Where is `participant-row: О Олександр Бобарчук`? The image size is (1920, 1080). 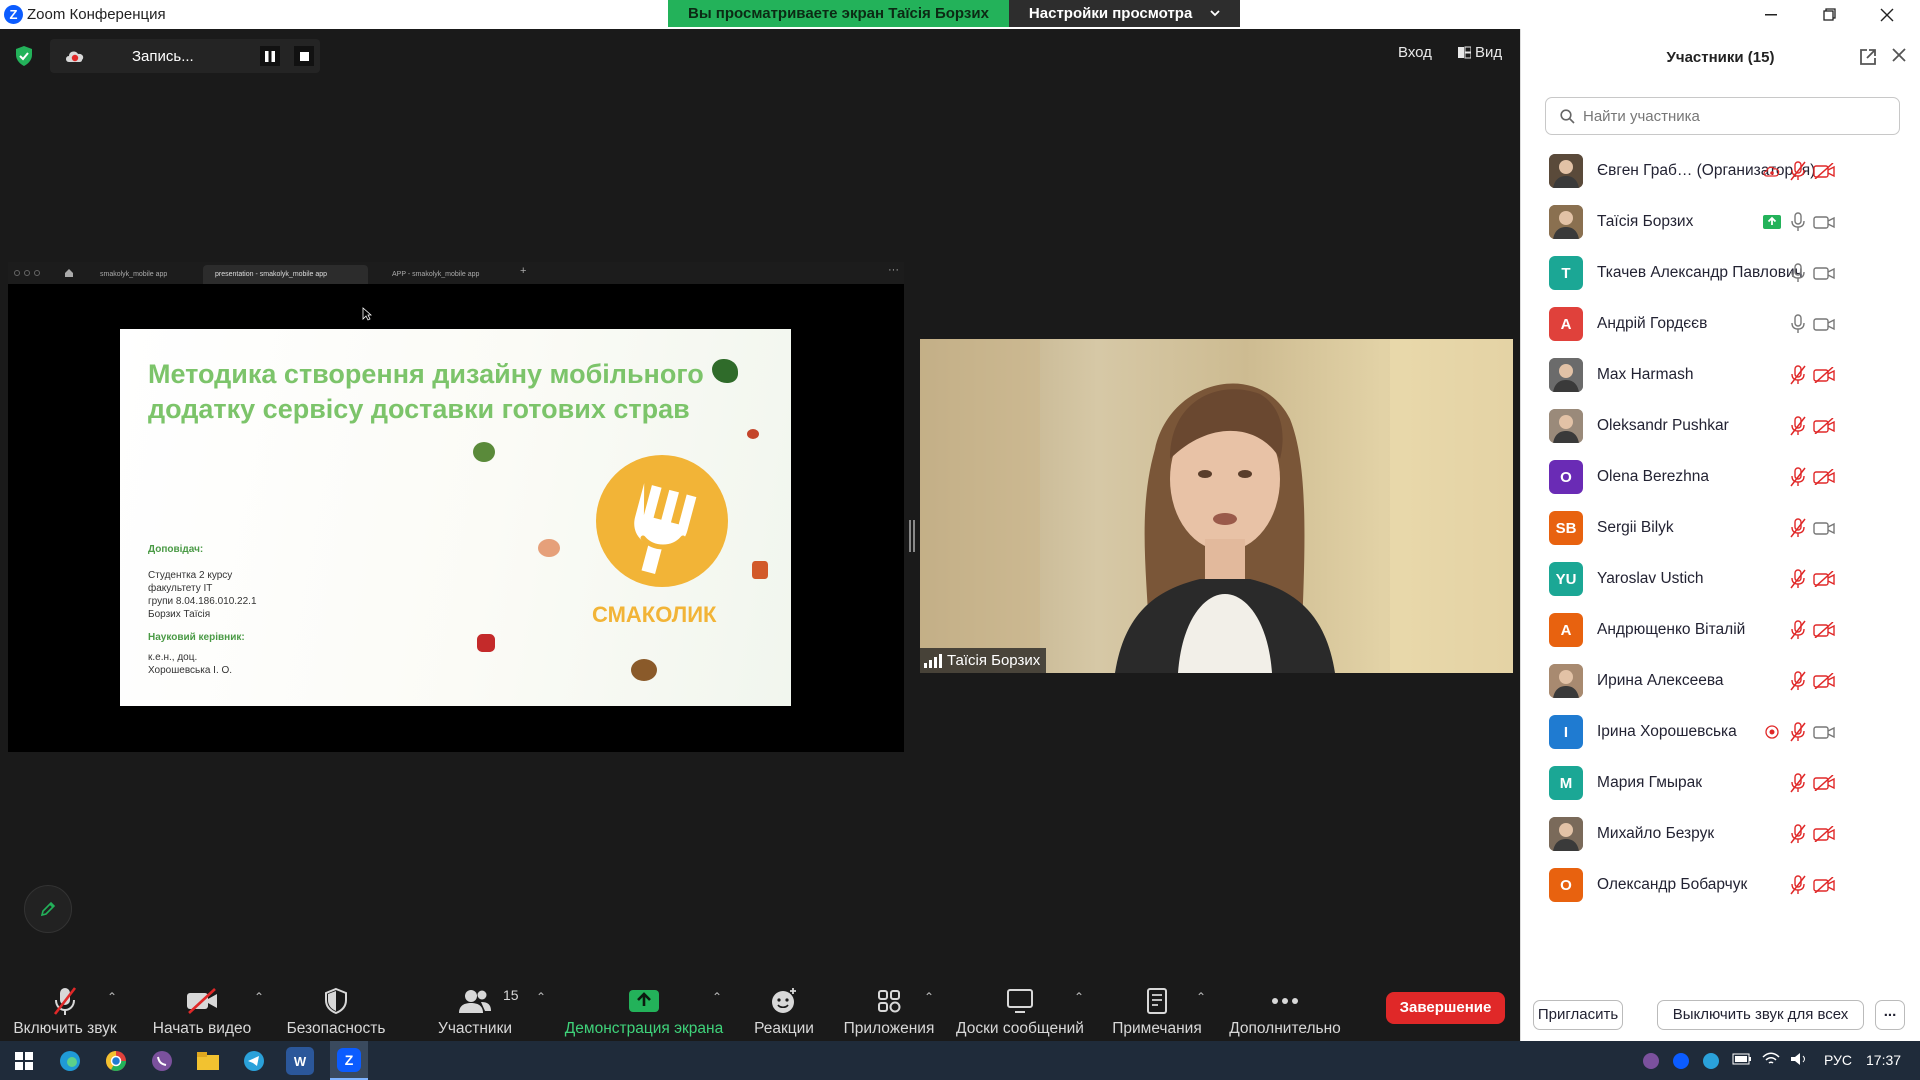
participant-row: О Олександр Бобарчук is located at coordinates (1720, 885).